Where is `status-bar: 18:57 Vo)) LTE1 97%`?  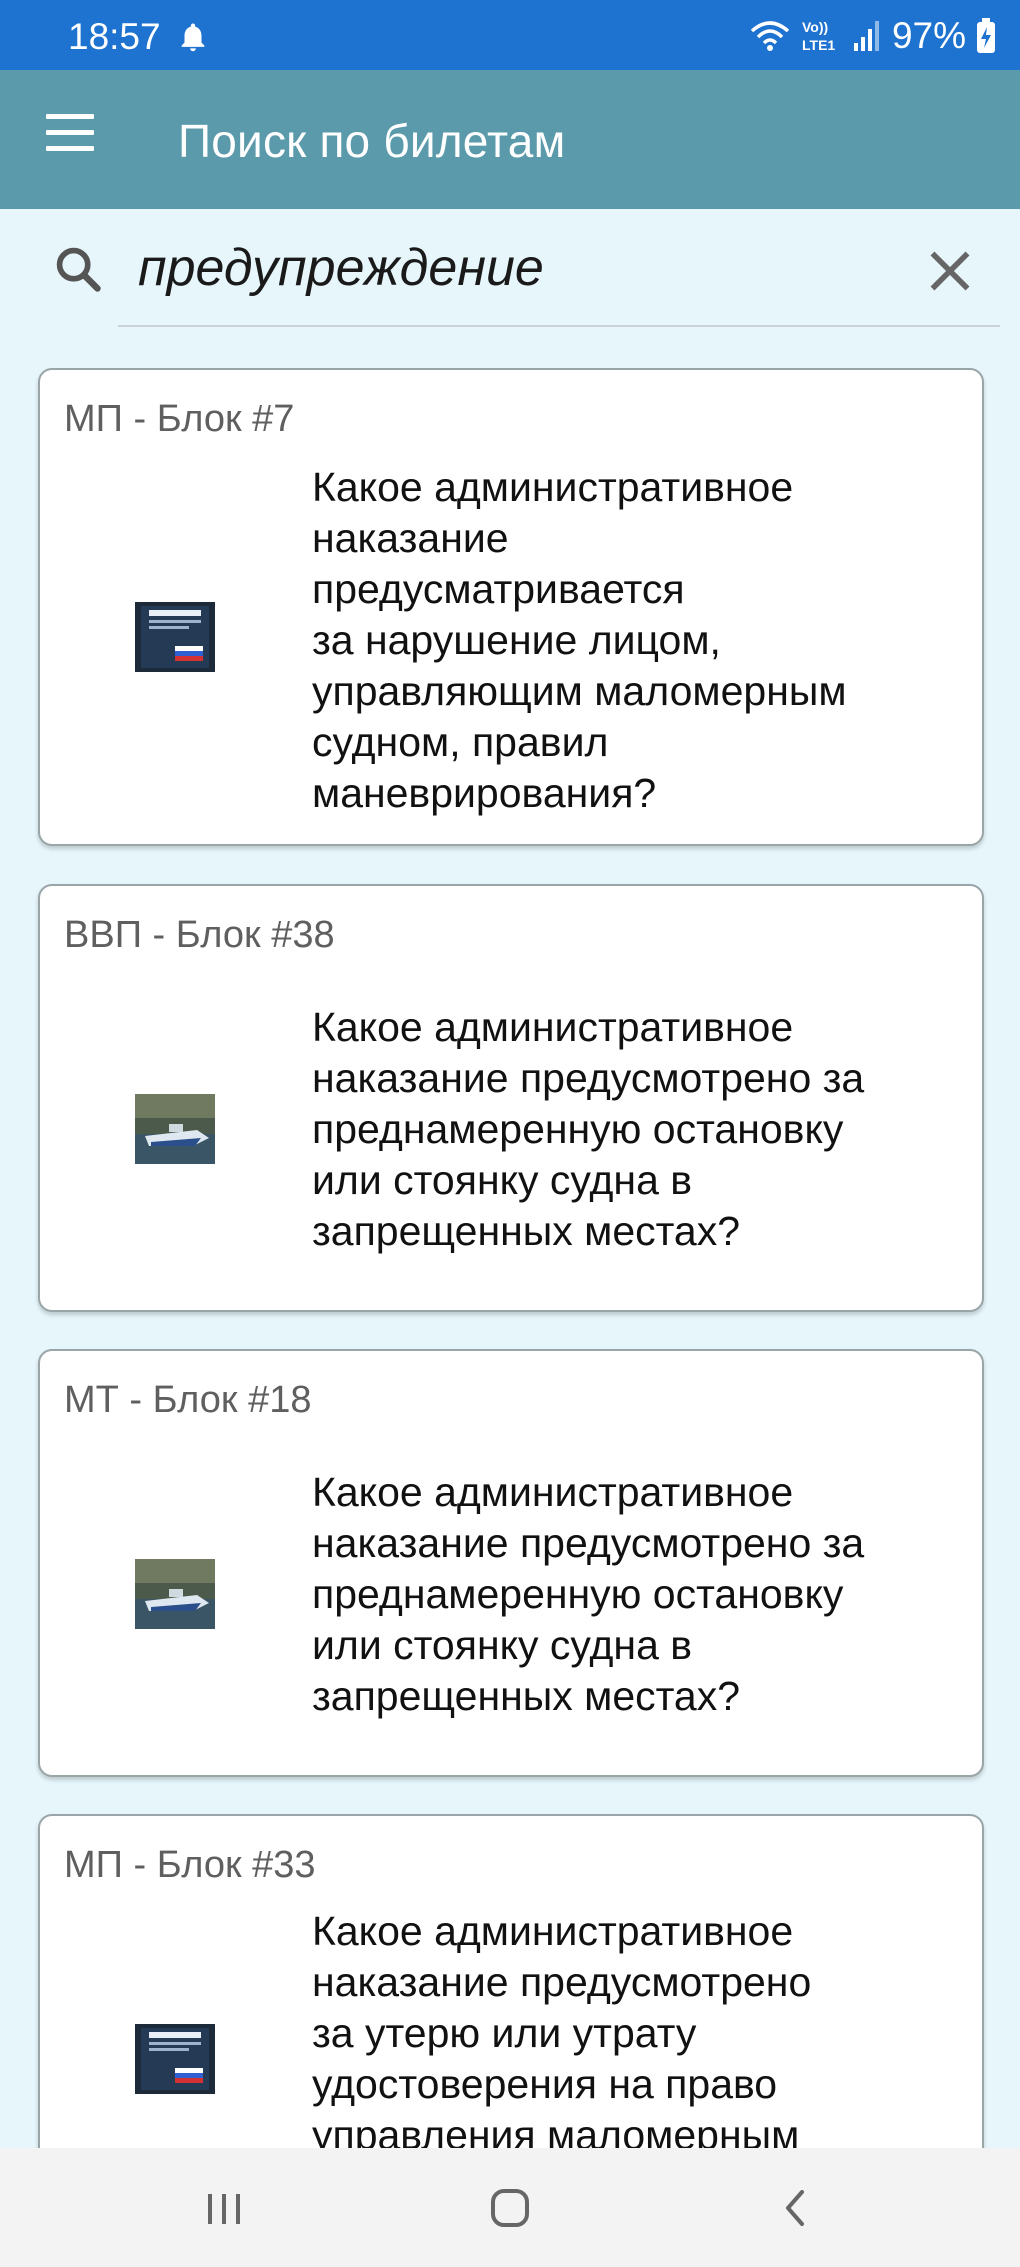 status-bar: 18:57 Vo)) LTE1 97% is located at coordinates (510, 35).